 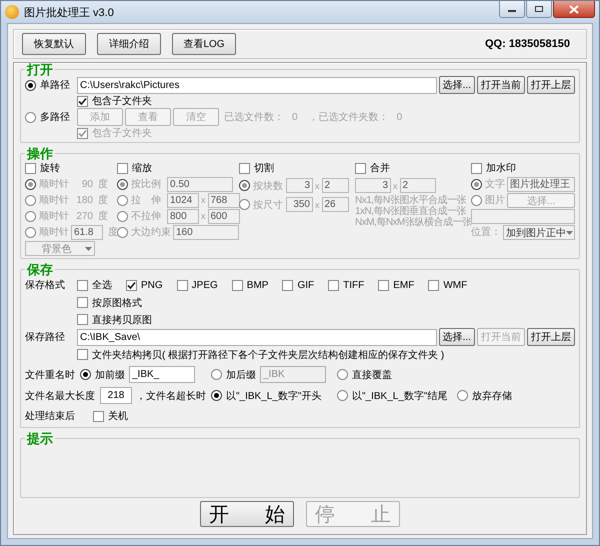 What do you see at coordinates (45, 285) in the screenshot?
I see `format-label: 保存格式` at bounding box center [45, 285].